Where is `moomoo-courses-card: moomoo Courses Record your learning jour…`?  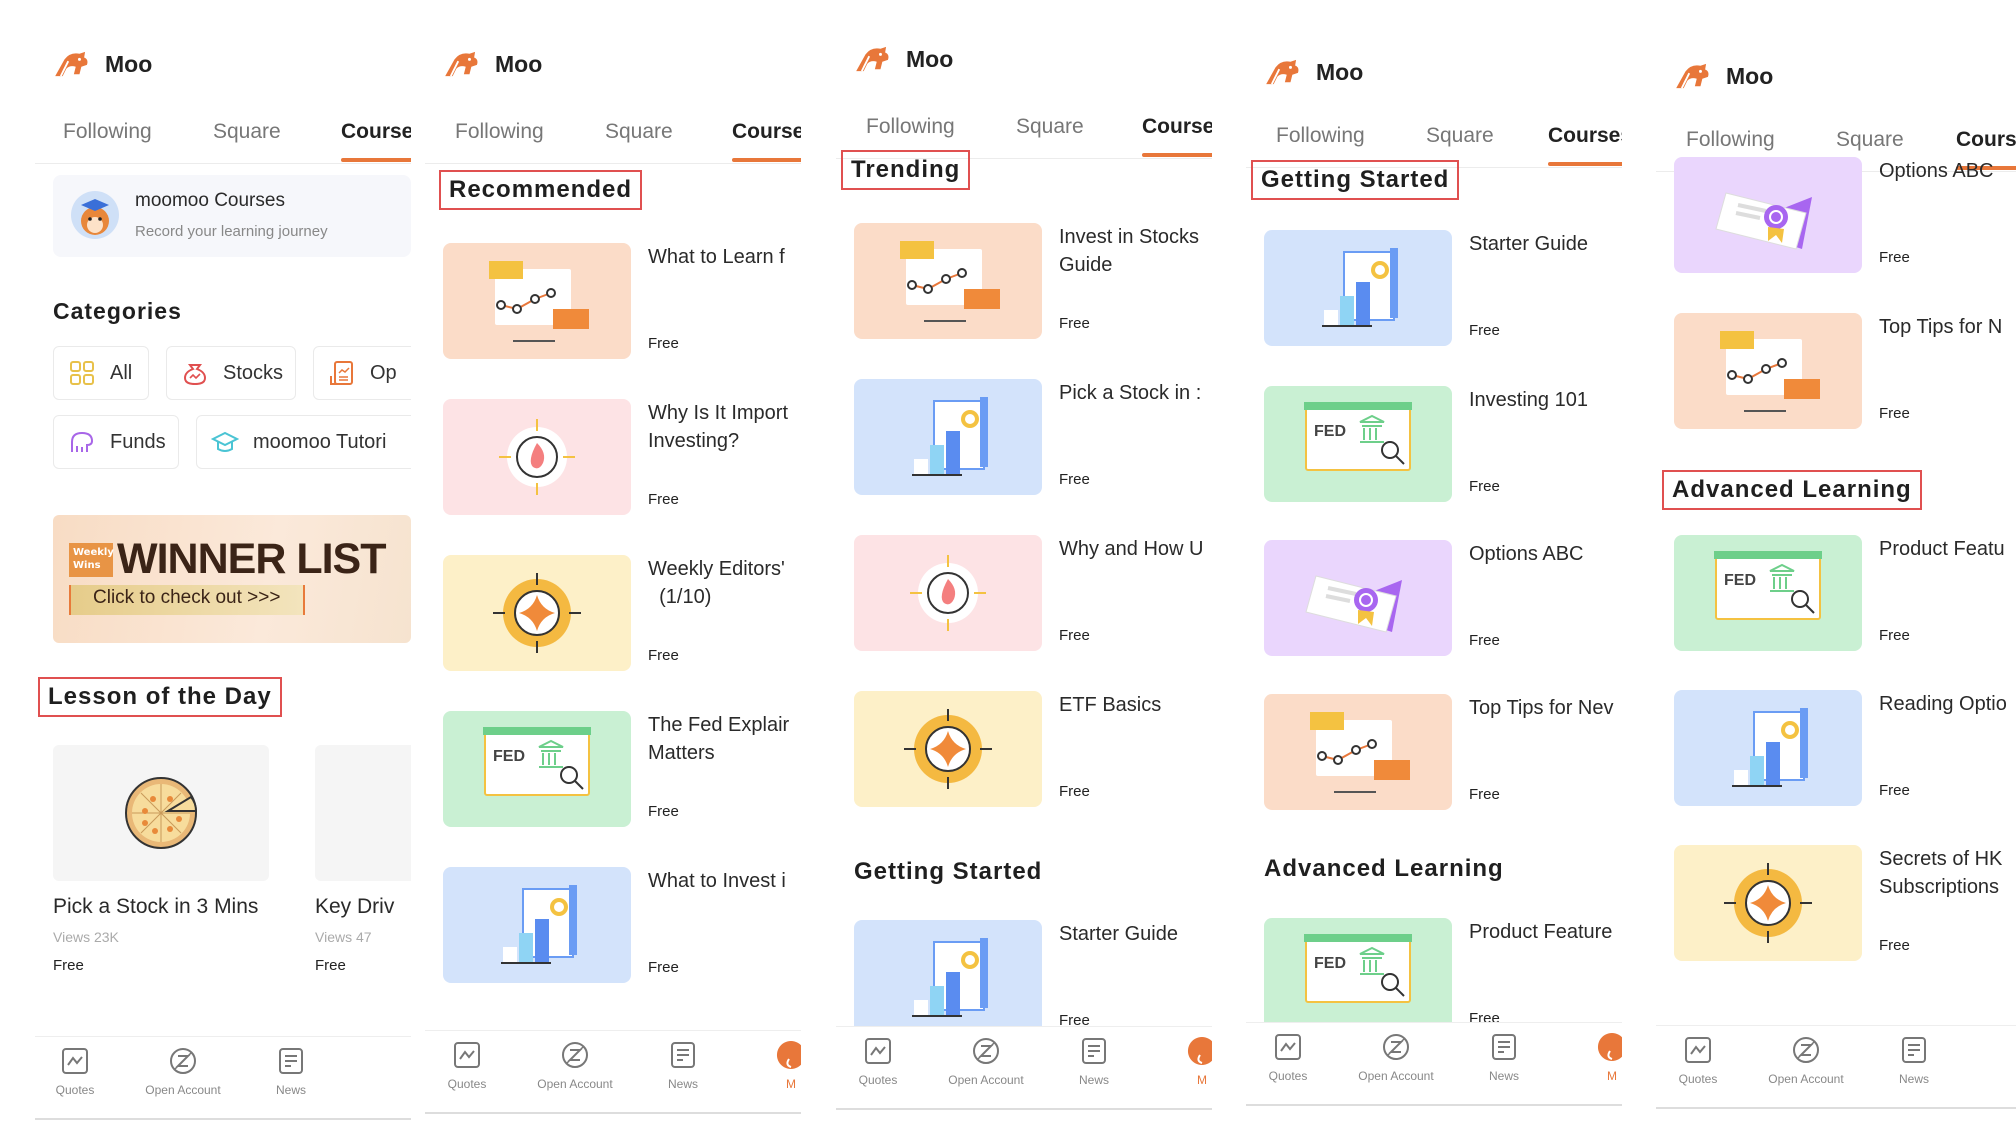 moomoo-courses-card: moomoo Courses Record your learning jour… is located at coordinates (232, 216).